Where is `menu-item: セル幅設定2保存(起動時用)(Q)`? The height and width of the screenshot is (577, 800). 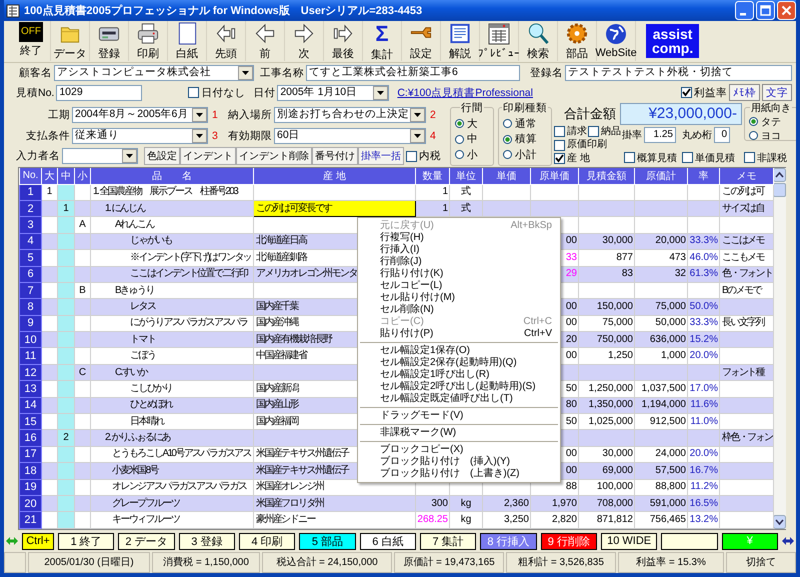
menu-item: セル幅設定2保存(起動時用)(Q) is located at coordinates (459, 362).